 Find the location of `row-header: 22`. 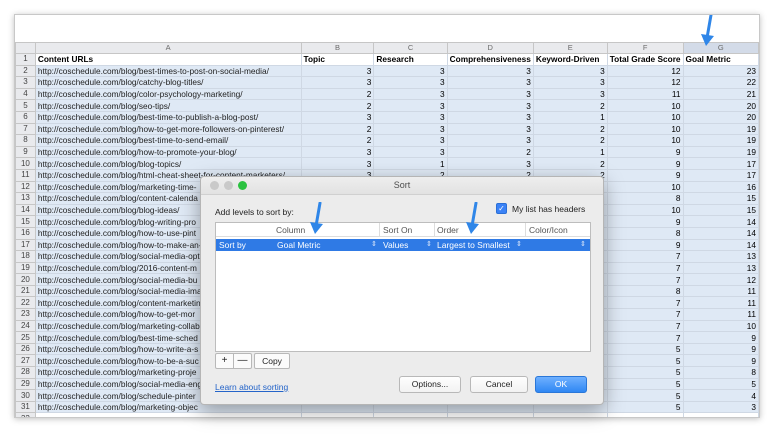

row-header: 22 is located at coordinates (25, 303).